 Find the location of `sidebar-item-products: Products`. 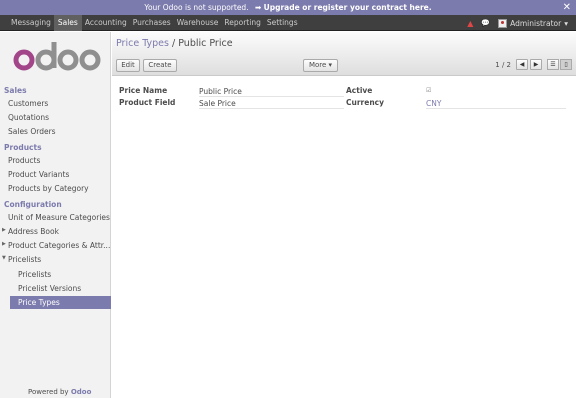

sidebar-item-products: Products is located at coordinates (24, 160).